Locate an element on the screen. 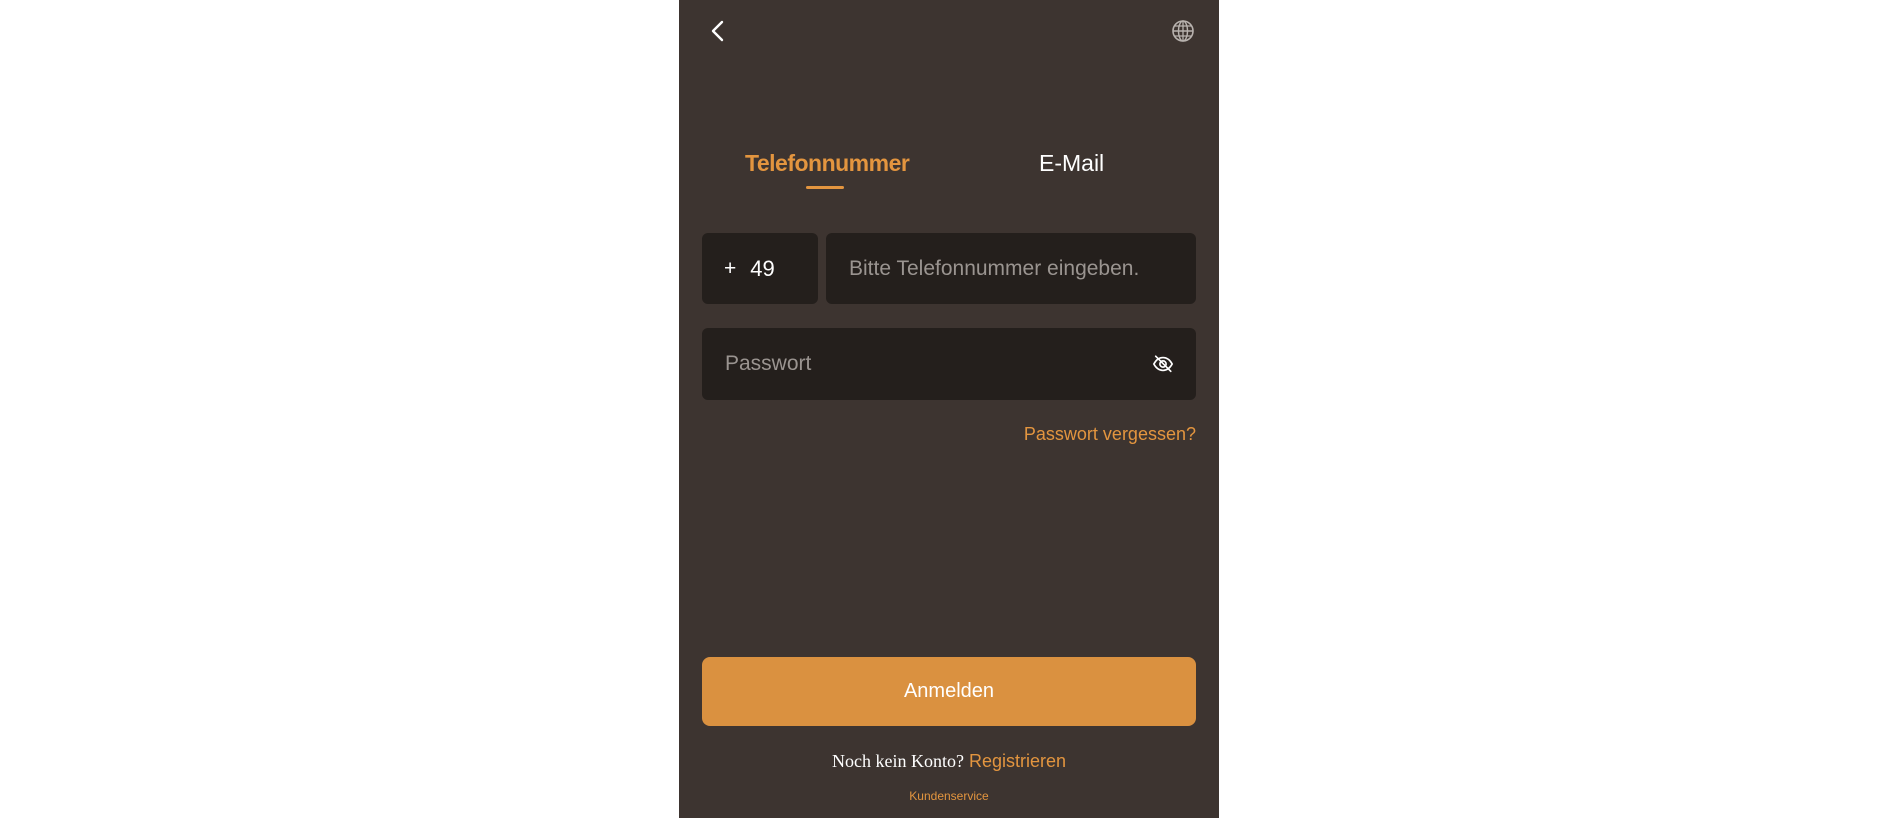 Image resolution: width=1898 pixels, height=818 pixels. password-input is located at coordinates (949, 364).